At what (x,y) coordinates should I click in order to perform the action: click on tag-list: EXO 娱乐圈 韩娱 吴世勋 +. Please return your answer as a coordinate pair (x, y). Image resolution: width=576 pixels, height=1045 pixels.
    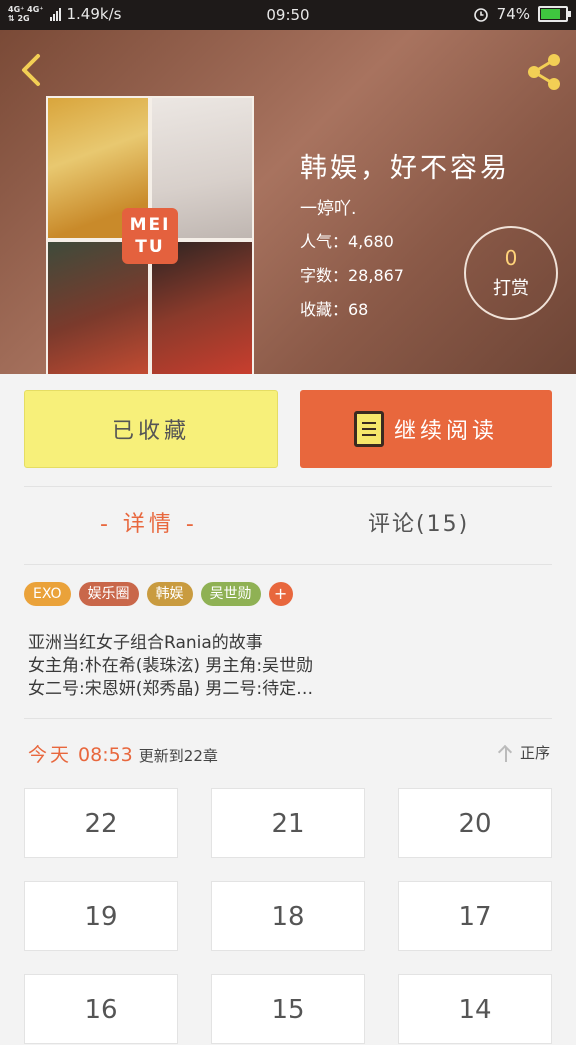
    Looking at the image, I should click on (158, 594).